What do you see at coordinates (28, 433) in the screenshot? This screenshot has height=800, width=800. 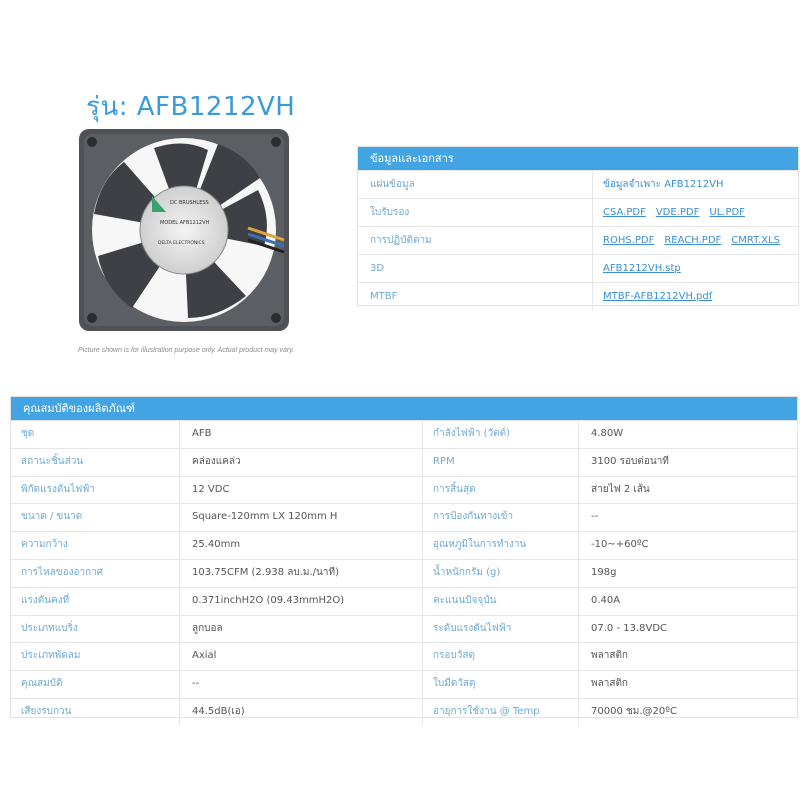 I see `property-label: ชุด` at bounding box center [28, 433].